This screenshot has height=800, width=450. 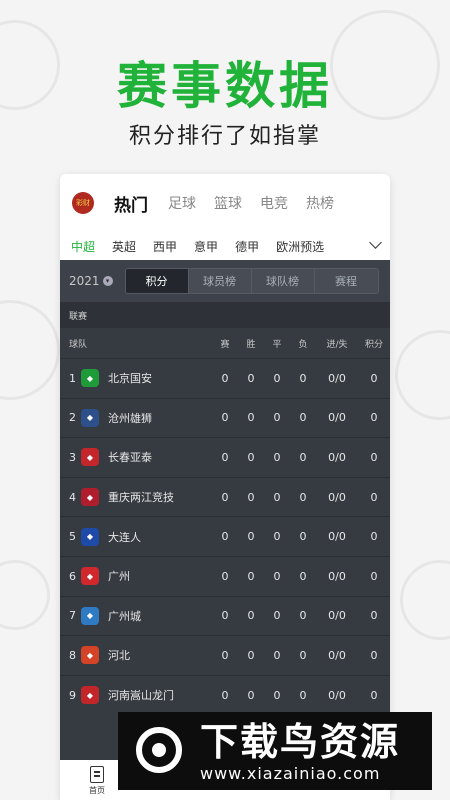 I want to click on season-selector: 2021 ▾, so click(x=91, y=281).